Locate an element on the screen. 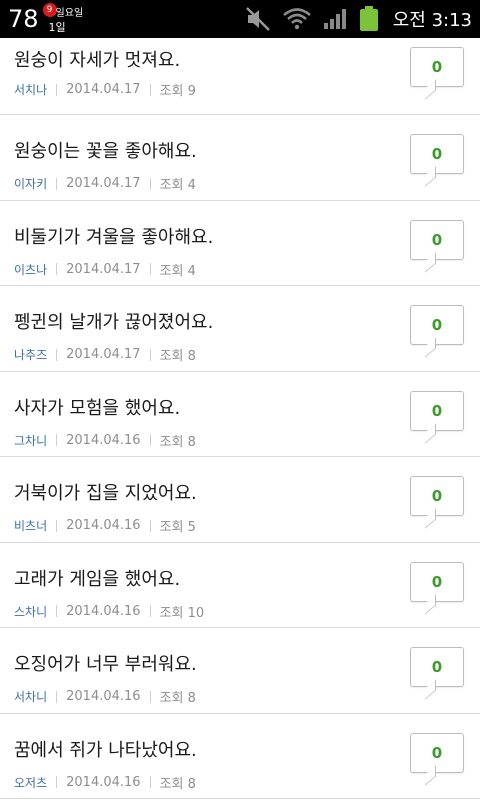 This screenshot has width=480, height=800. post-title: 펭귄의 날개가 끊어졌어요. is located at coordinates (114, 322).